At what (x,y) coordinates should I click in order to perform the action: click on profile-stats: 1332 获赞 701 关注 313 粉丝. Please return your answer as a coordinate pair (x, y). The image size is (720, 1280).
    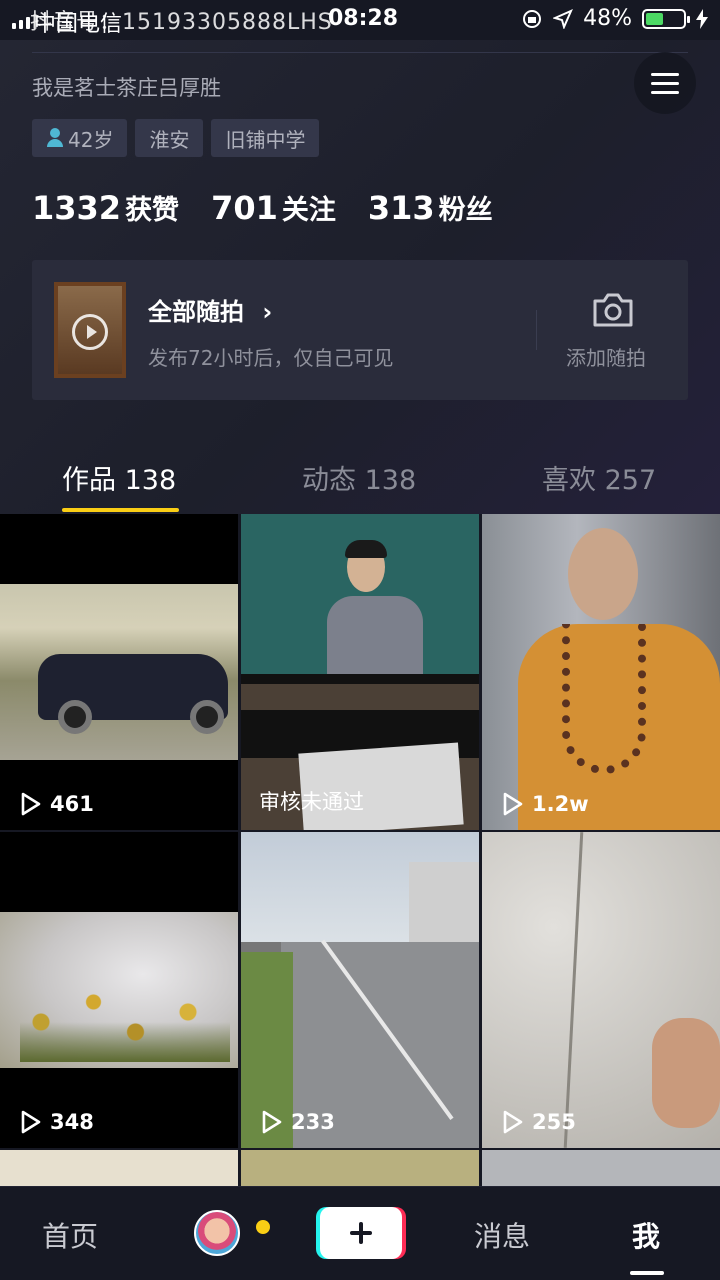
    Looking at the image, I should click on (262, 207).